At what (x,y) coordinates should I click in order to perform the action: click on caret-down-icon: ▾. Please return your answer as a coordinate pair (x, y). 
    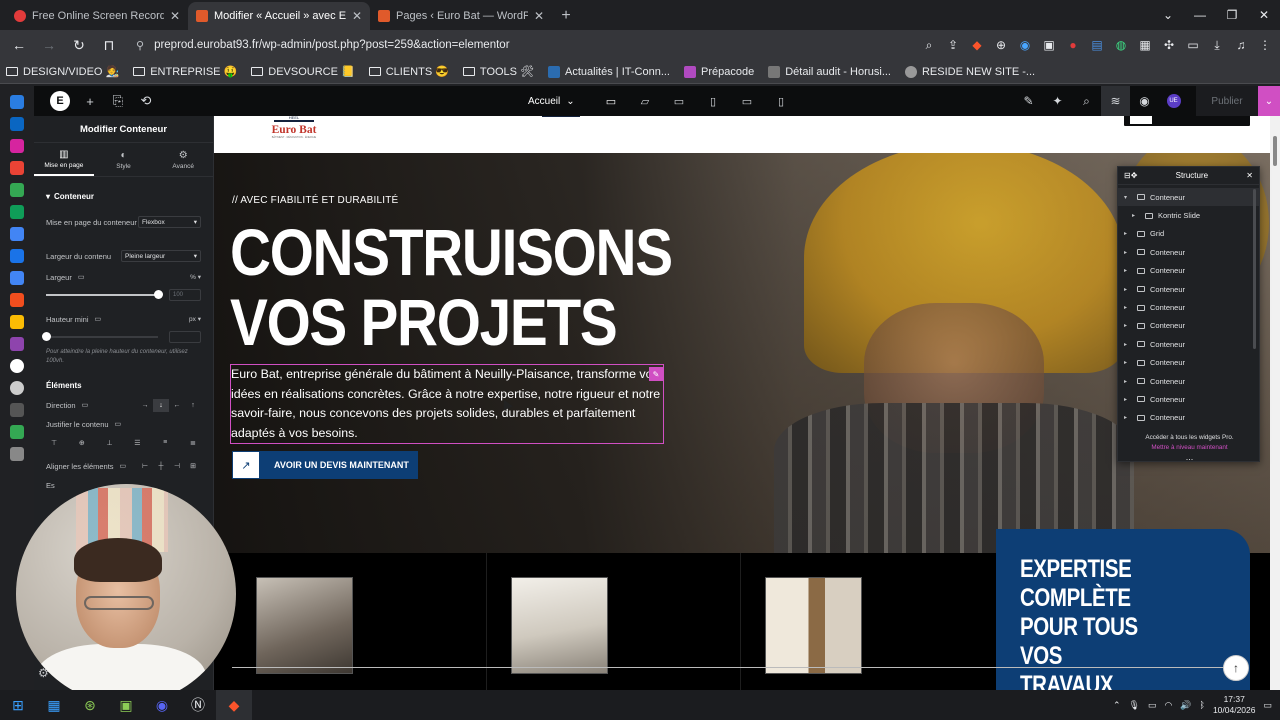
    Looking at the image, I should click on (1128, 197).